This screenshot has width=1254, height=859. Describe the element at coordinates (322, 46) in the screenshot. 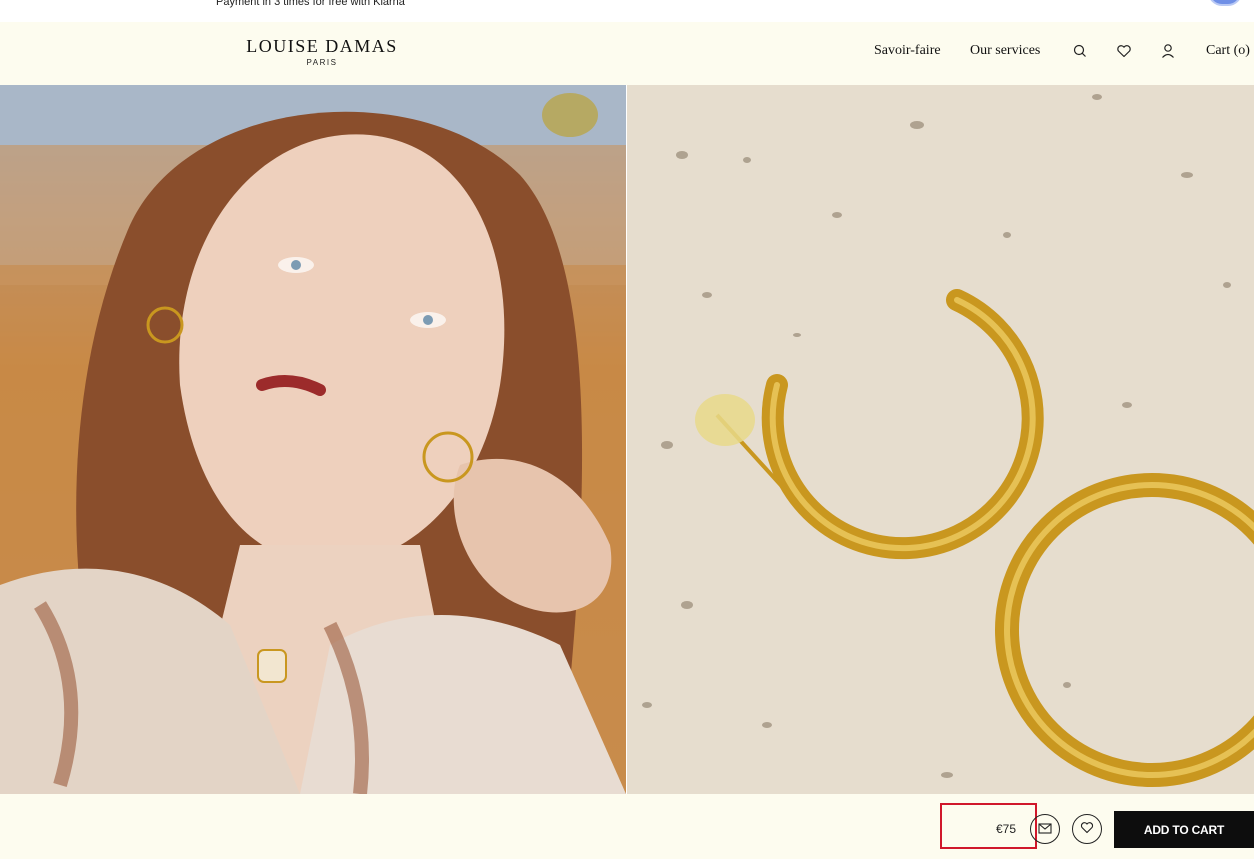

I see `logo-name: LOUISE DAMAS` at that location.